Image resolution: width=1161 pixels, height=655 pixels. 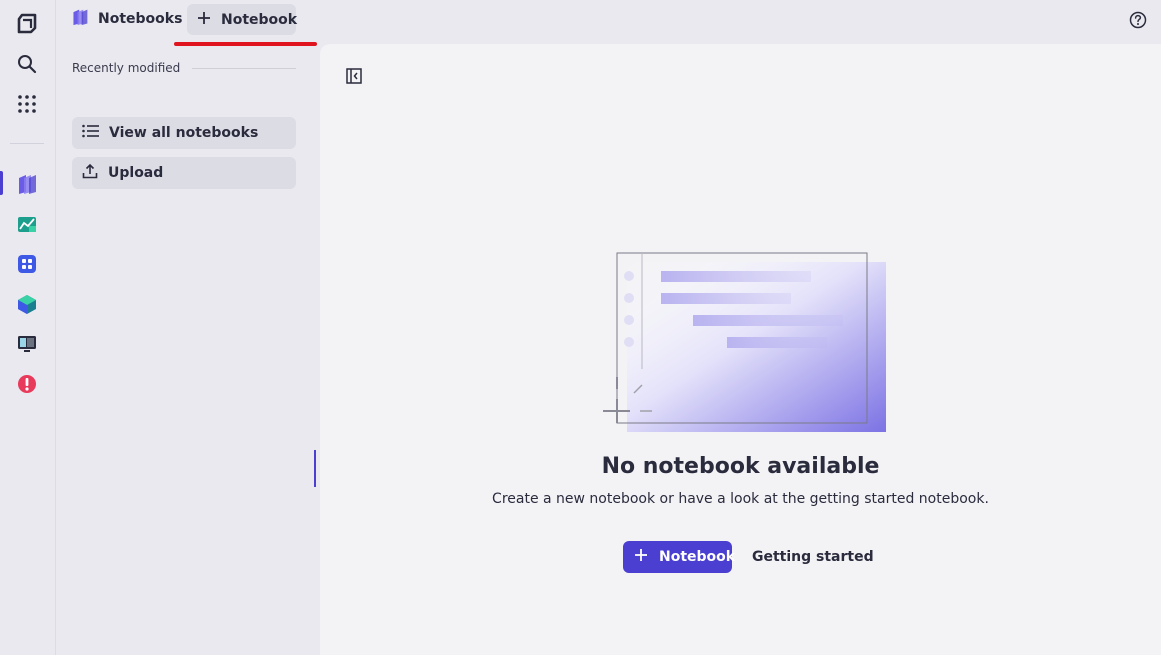 I want to click on dynatrace-logo-icon, so click(x=27, y=24).